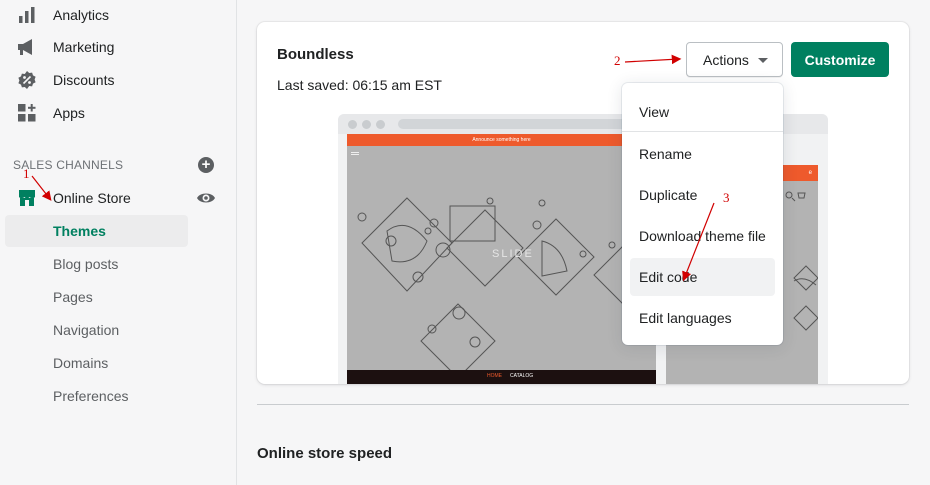 The height and width of the screenshot is (485, 930). Describe the element at coordinates (702, 236) in the screenshot. I see `menu-item-download-theme-file: Download theme file` at that location.